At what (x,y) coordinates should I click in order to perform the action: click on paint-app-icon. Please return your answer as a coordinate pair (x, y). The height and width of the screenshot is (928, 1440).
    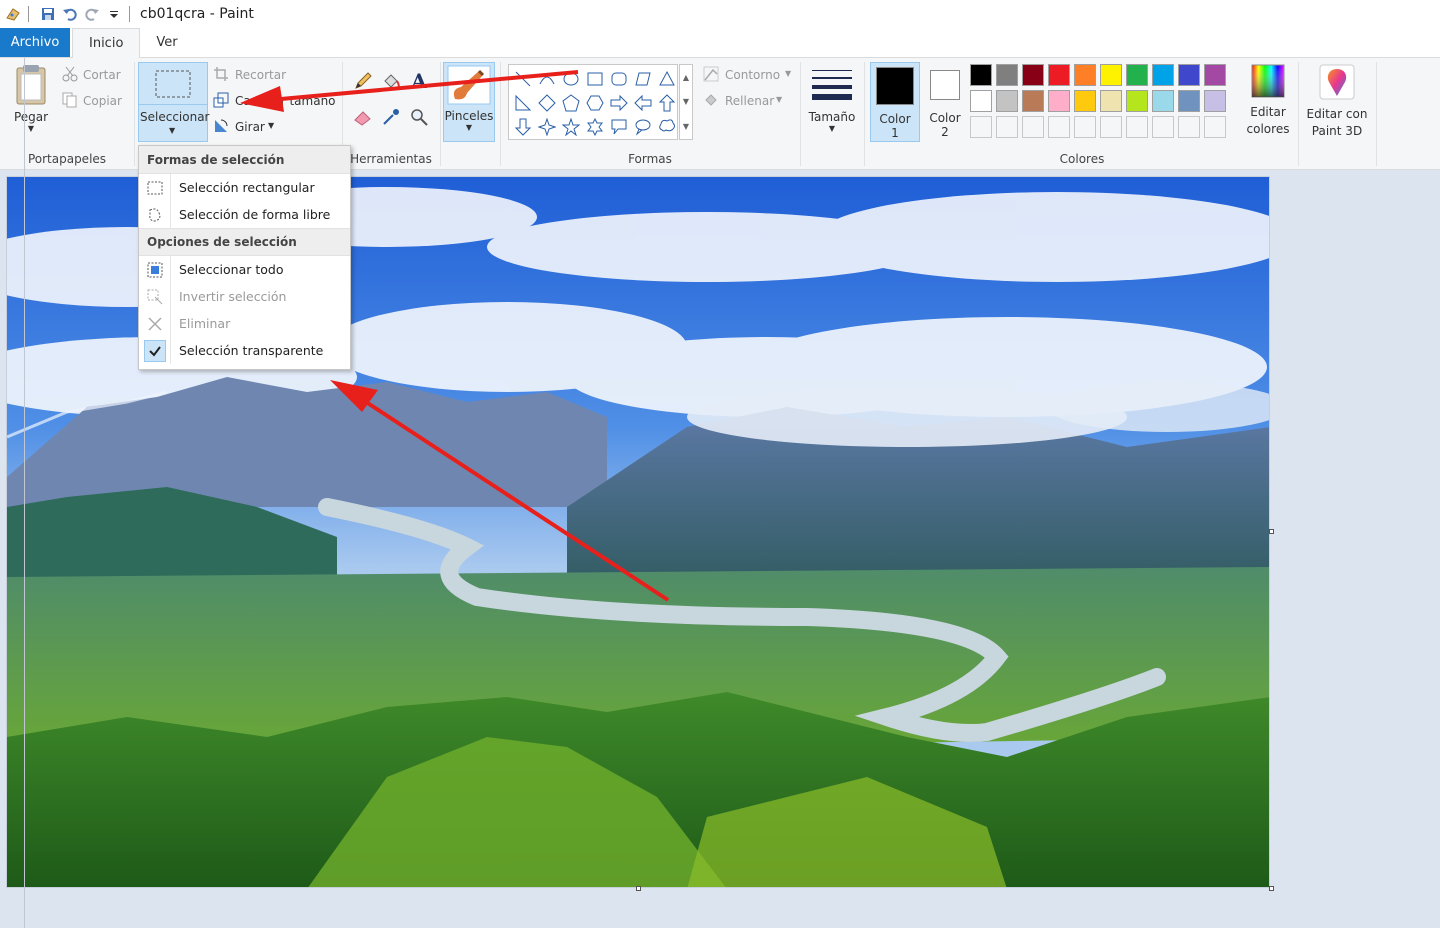
    Looking at the image, I should click on (13, 14).